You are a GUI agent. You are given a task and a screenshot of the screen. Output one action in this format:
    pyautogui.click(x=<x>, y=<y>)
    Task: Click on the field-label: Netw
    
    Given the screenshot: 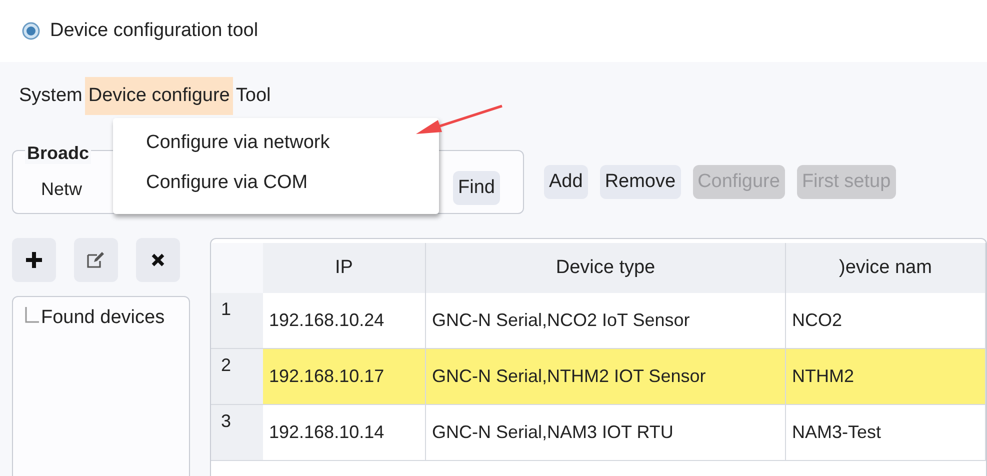 What is the action you would take?
    pyautogui.click(x=61, y=189)
    